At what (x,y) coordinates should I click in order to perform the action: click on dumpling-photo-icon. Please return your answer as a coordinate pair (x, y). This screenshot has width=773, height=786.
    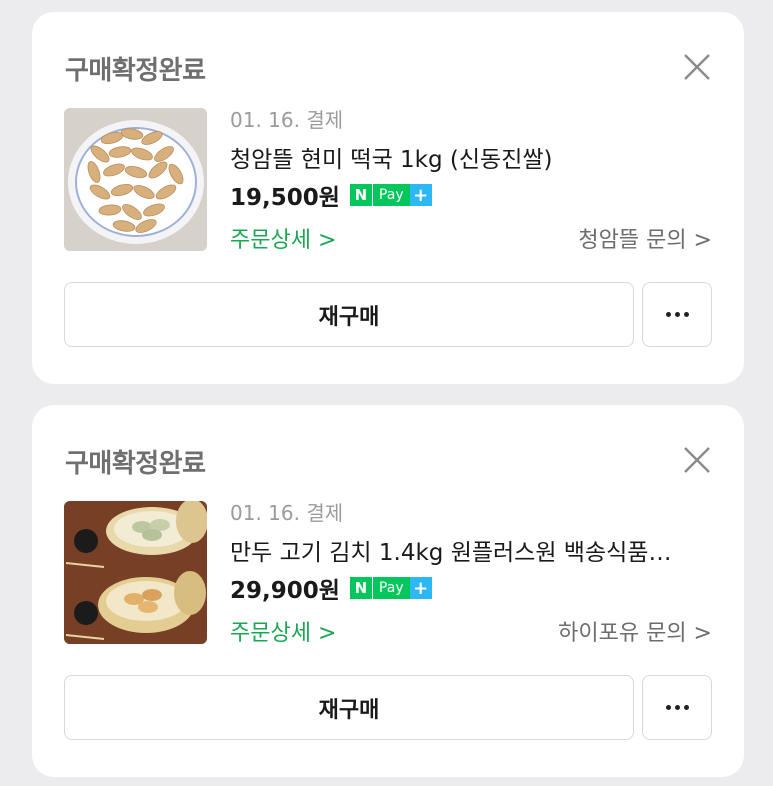
    Looking at the image, I should click on (135, 572).